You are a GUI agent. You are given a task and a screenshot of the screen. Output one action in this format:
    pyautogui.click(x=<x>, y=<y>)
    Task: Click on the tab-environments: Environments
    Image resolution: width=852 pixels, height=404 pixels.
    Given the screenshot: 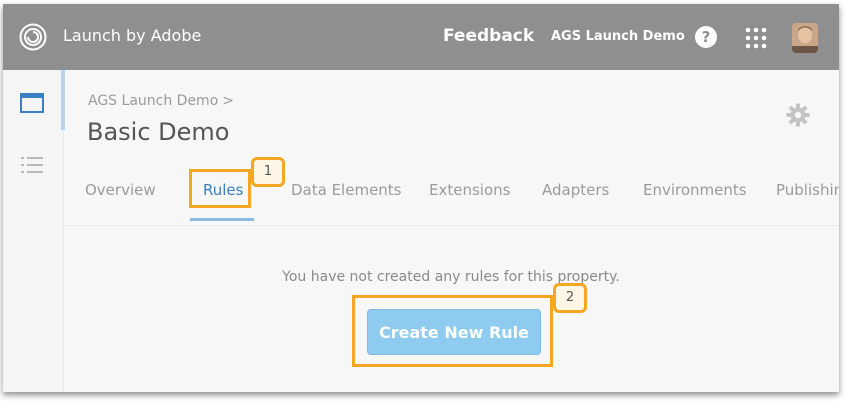 What is the action you would take?
    pyautogui.click(x=695, y=190)
    